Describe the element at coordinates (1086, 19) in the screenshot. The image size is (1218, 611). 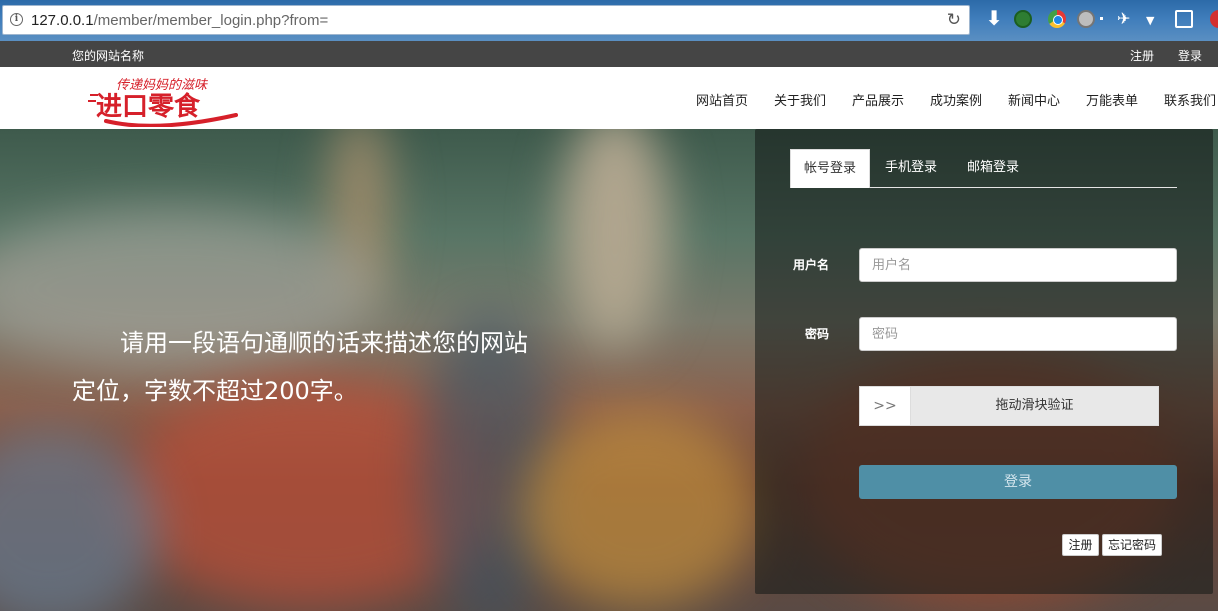
I see `globe-extension-icon` at that location.